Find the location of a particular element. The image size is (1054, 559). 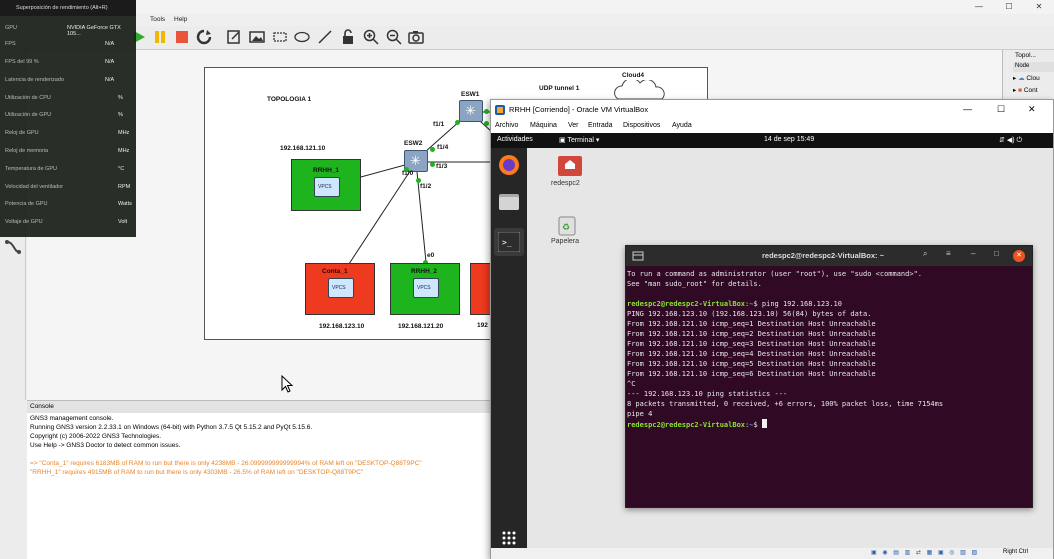

zoom-out-icon is located at coordinates (394, 37).